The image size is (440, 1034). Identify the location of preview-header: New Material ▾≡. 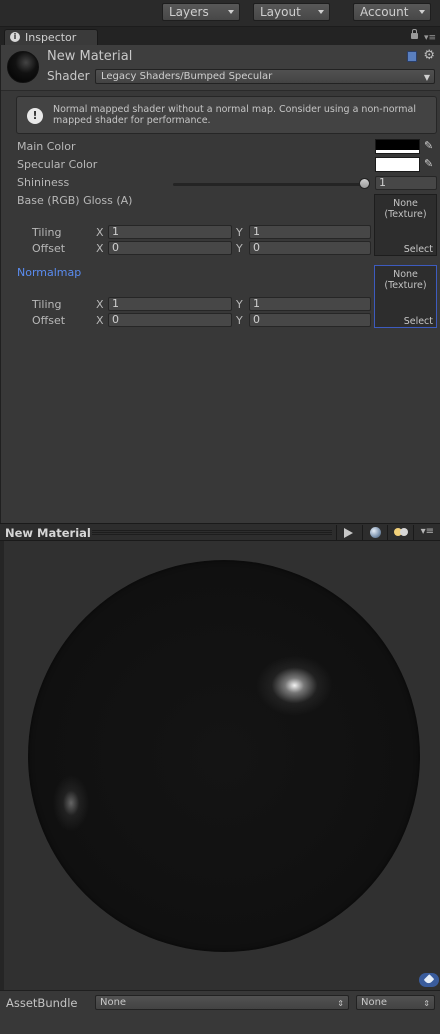
(220, 532).